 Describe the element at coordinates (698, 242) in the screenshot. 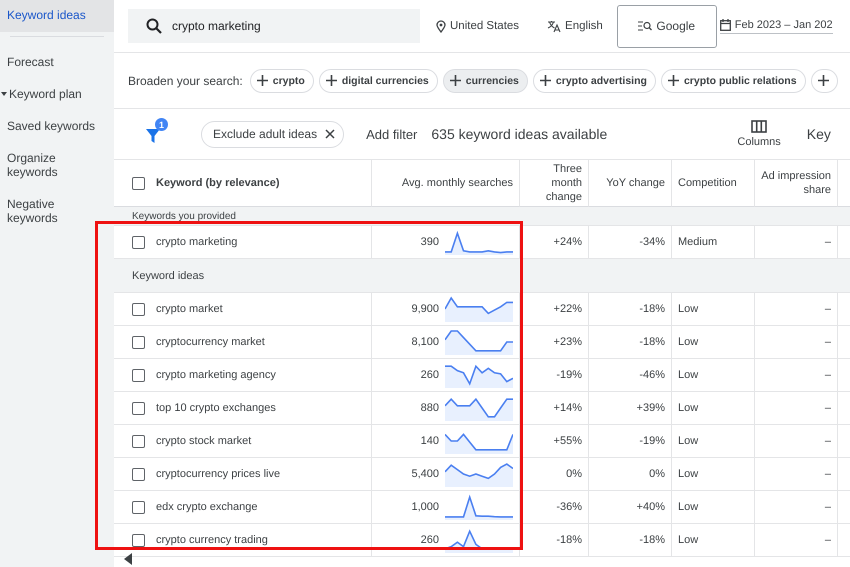

I see `competition-cell: Medium` at that location.